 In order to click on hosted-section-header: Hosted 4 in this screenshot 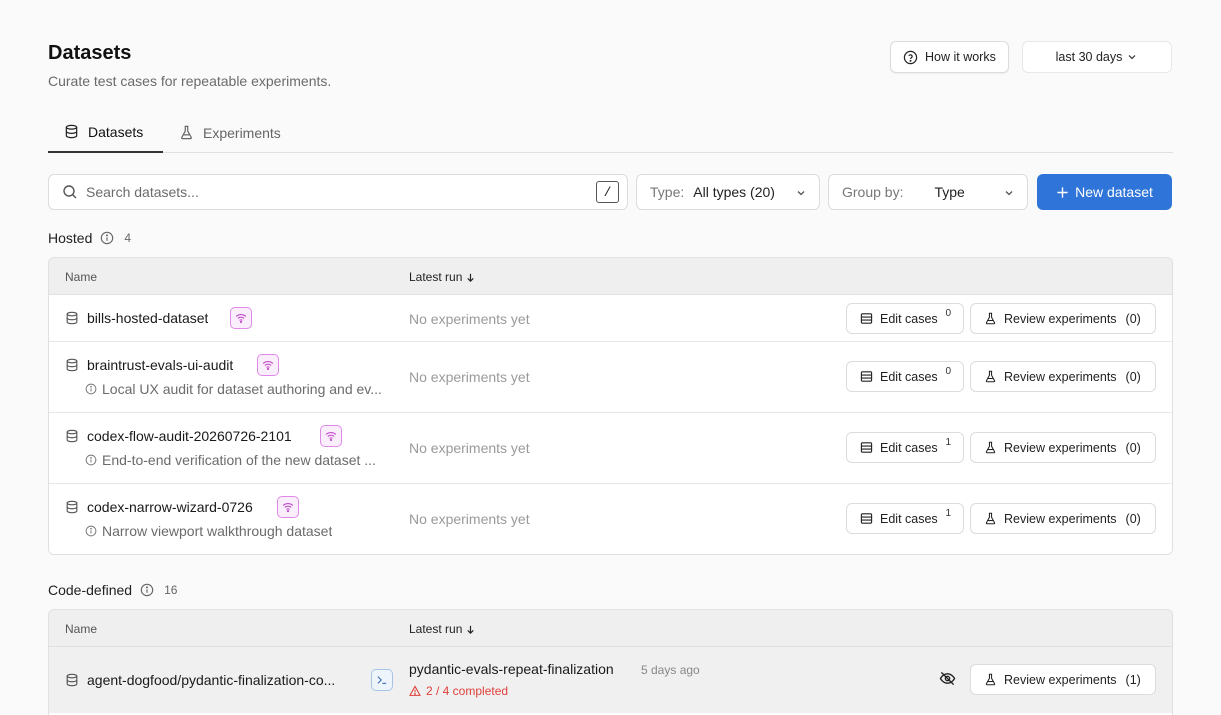, I will do `click(89, 238)`.